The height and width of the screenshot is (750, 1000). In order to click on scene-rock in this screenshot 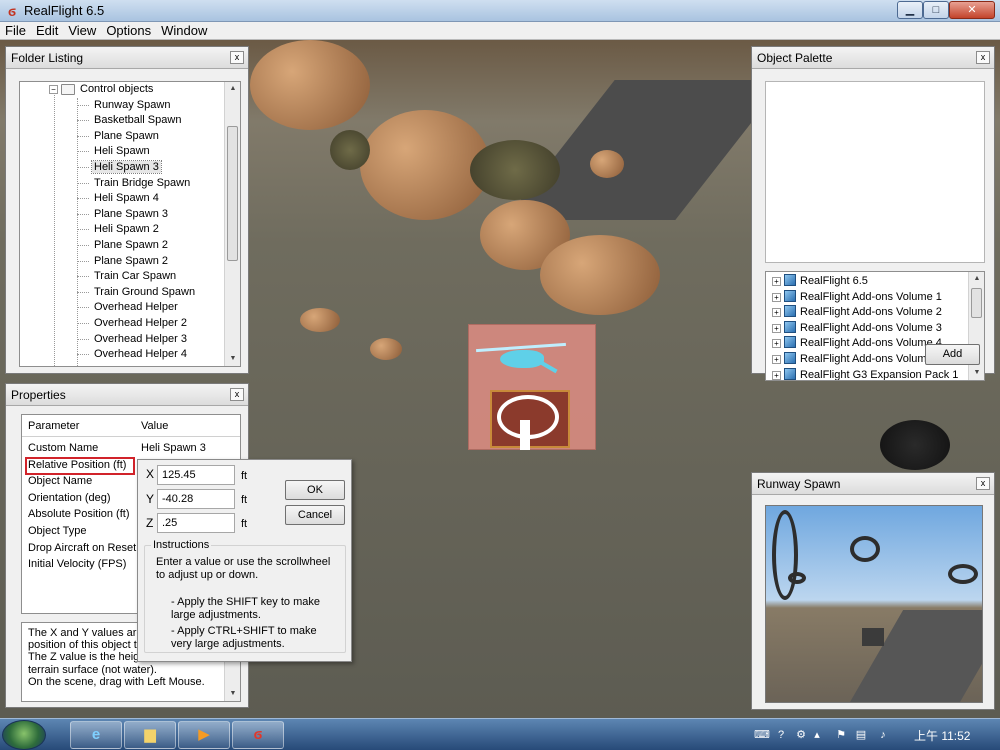, I will do `click(310, 85)`.